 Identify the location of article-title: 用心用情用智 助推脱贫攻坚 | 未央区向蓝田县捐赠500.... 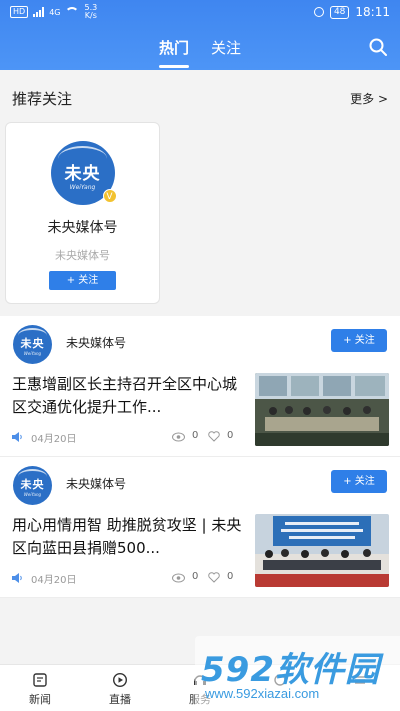
(128, 537).